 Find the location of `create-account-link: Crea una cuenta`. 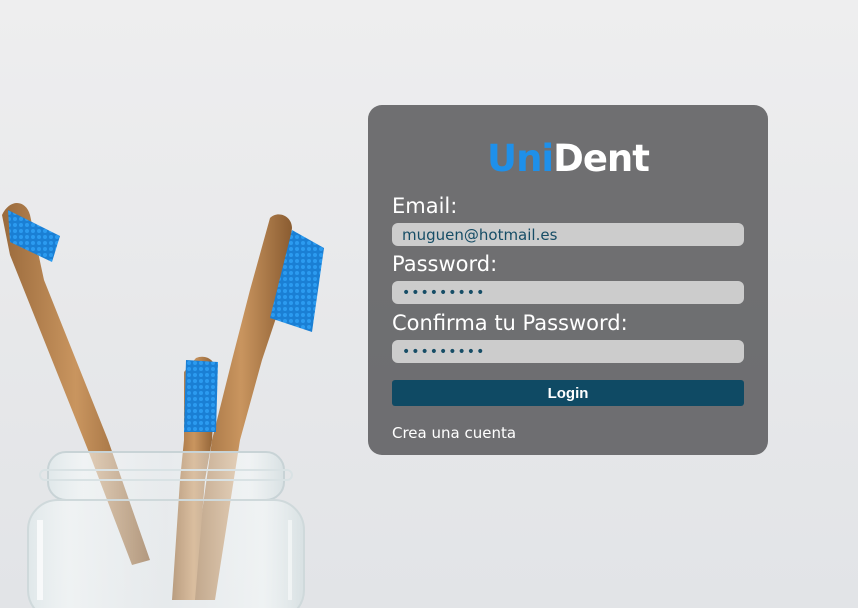

create-account-link: Crea una cuenta is located at coordinates (454, 433).